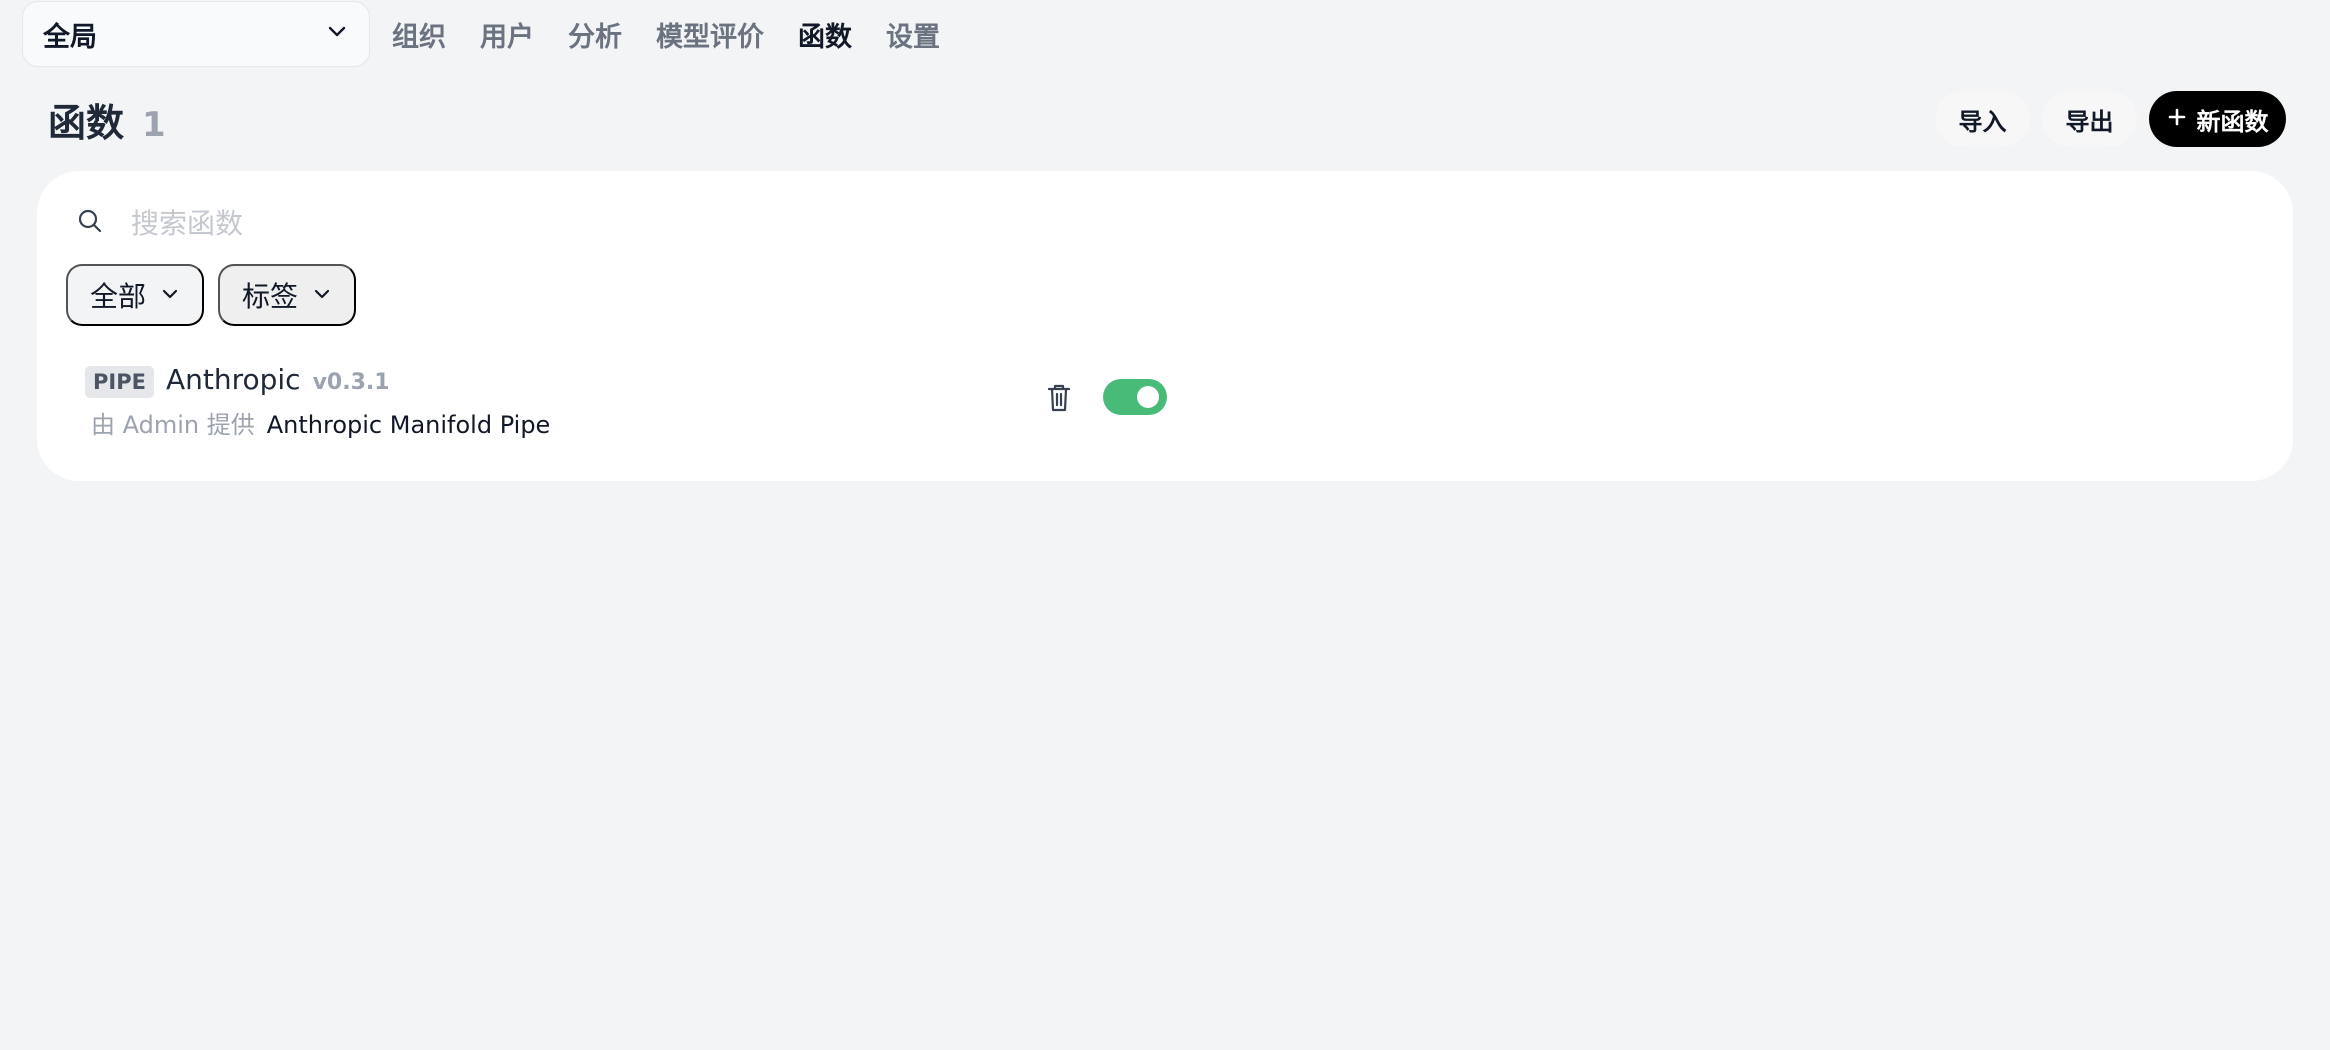  Describe the element at coordinates (70, 37) in the screenshot. I see `scope-select-label: 全局` at that location.